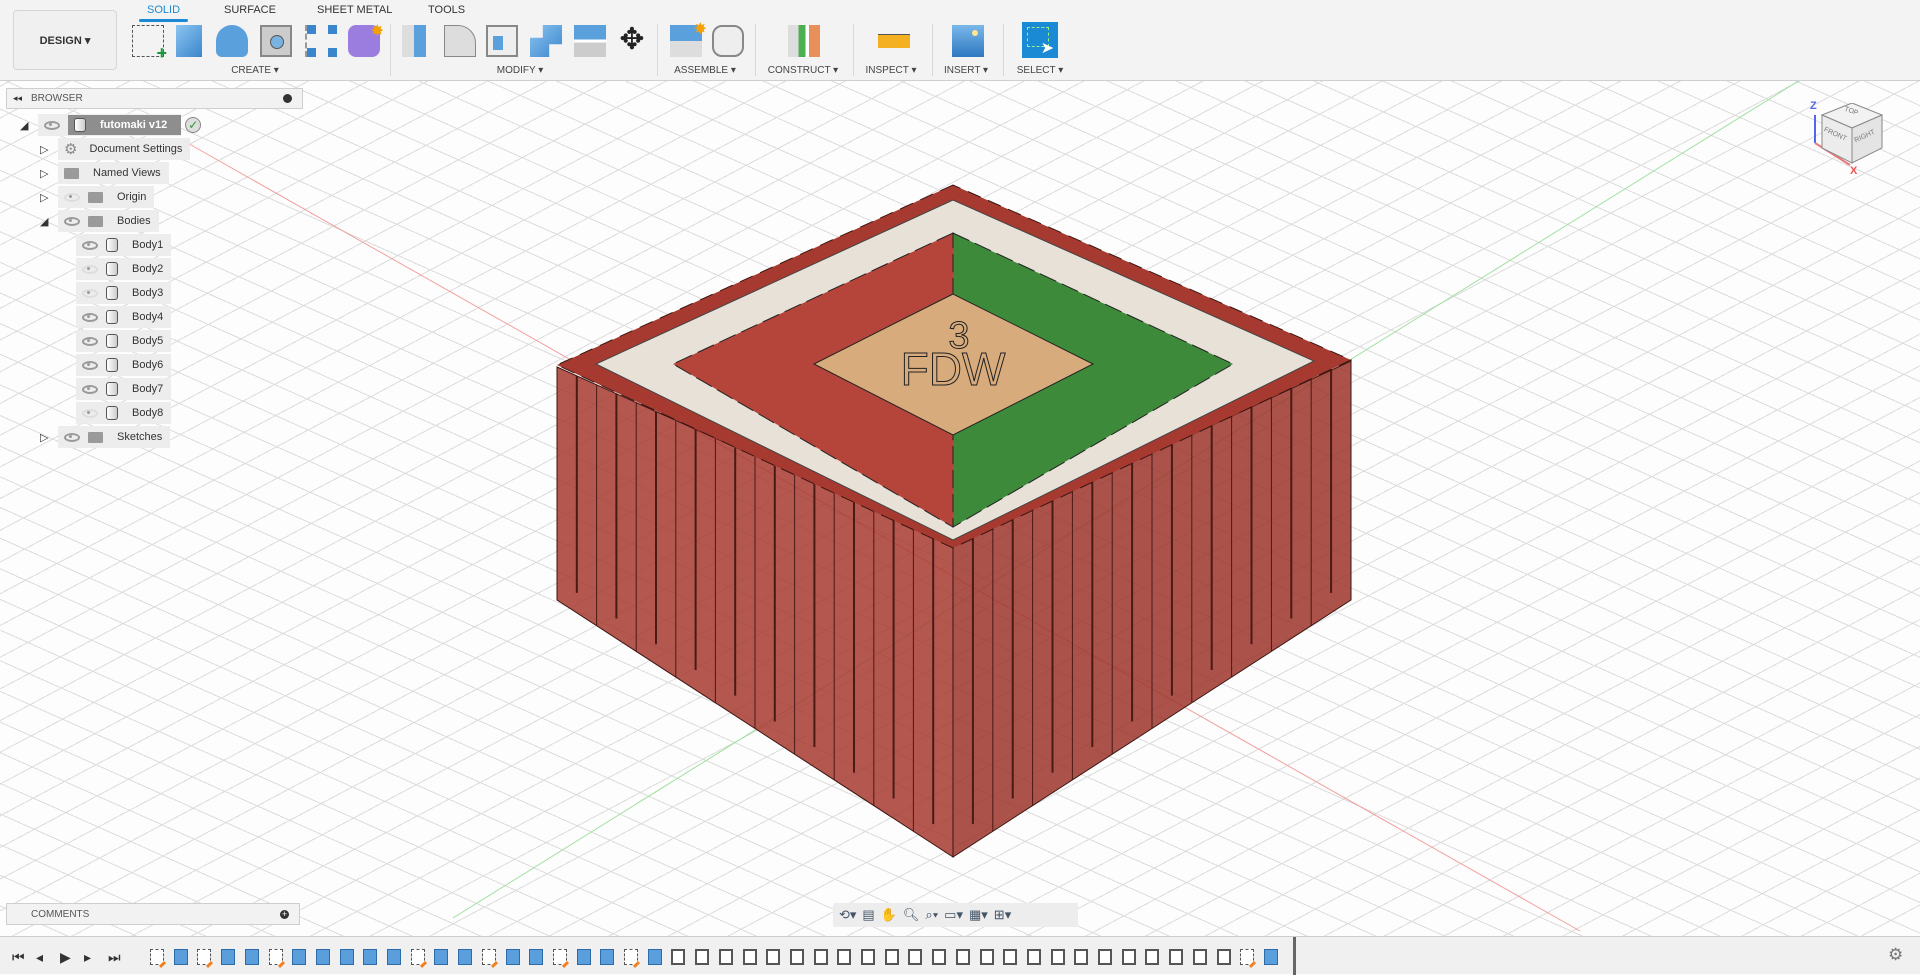 Image resolution: width=1920 pixels, height=975 pixels. I want to click on orbit-icon: ⟲▾, so click(847, 915).